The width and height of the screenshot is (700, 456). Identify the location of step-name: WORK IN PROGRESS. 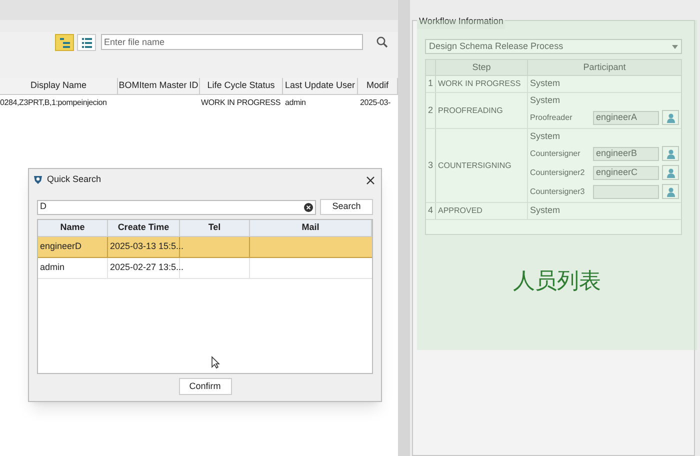
(479, 84).